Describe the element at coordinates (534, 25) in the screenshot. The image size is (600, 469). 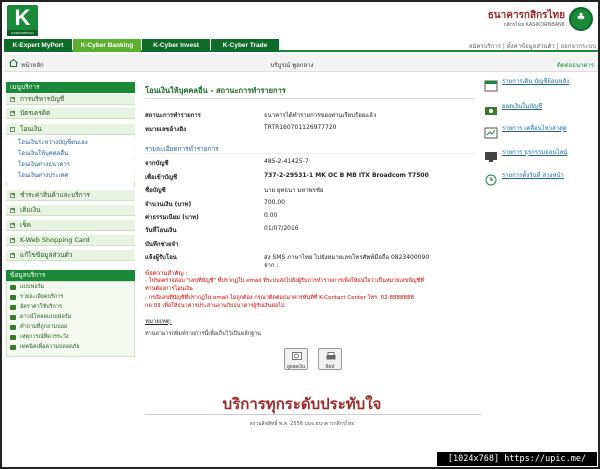
I see `bank-name-english: กสิกรไทย KASIKORNBANK` at that location.